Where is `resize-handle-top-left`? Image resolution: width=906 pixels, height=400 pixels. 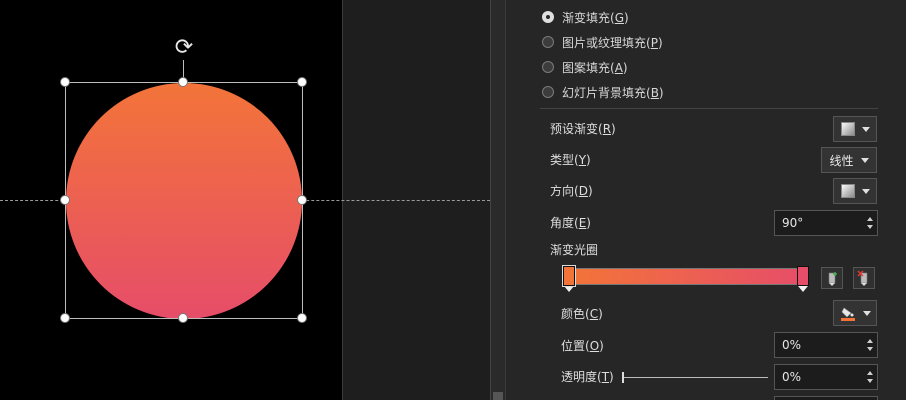 resize-handle-top-left is located at coordinates (65, 82).